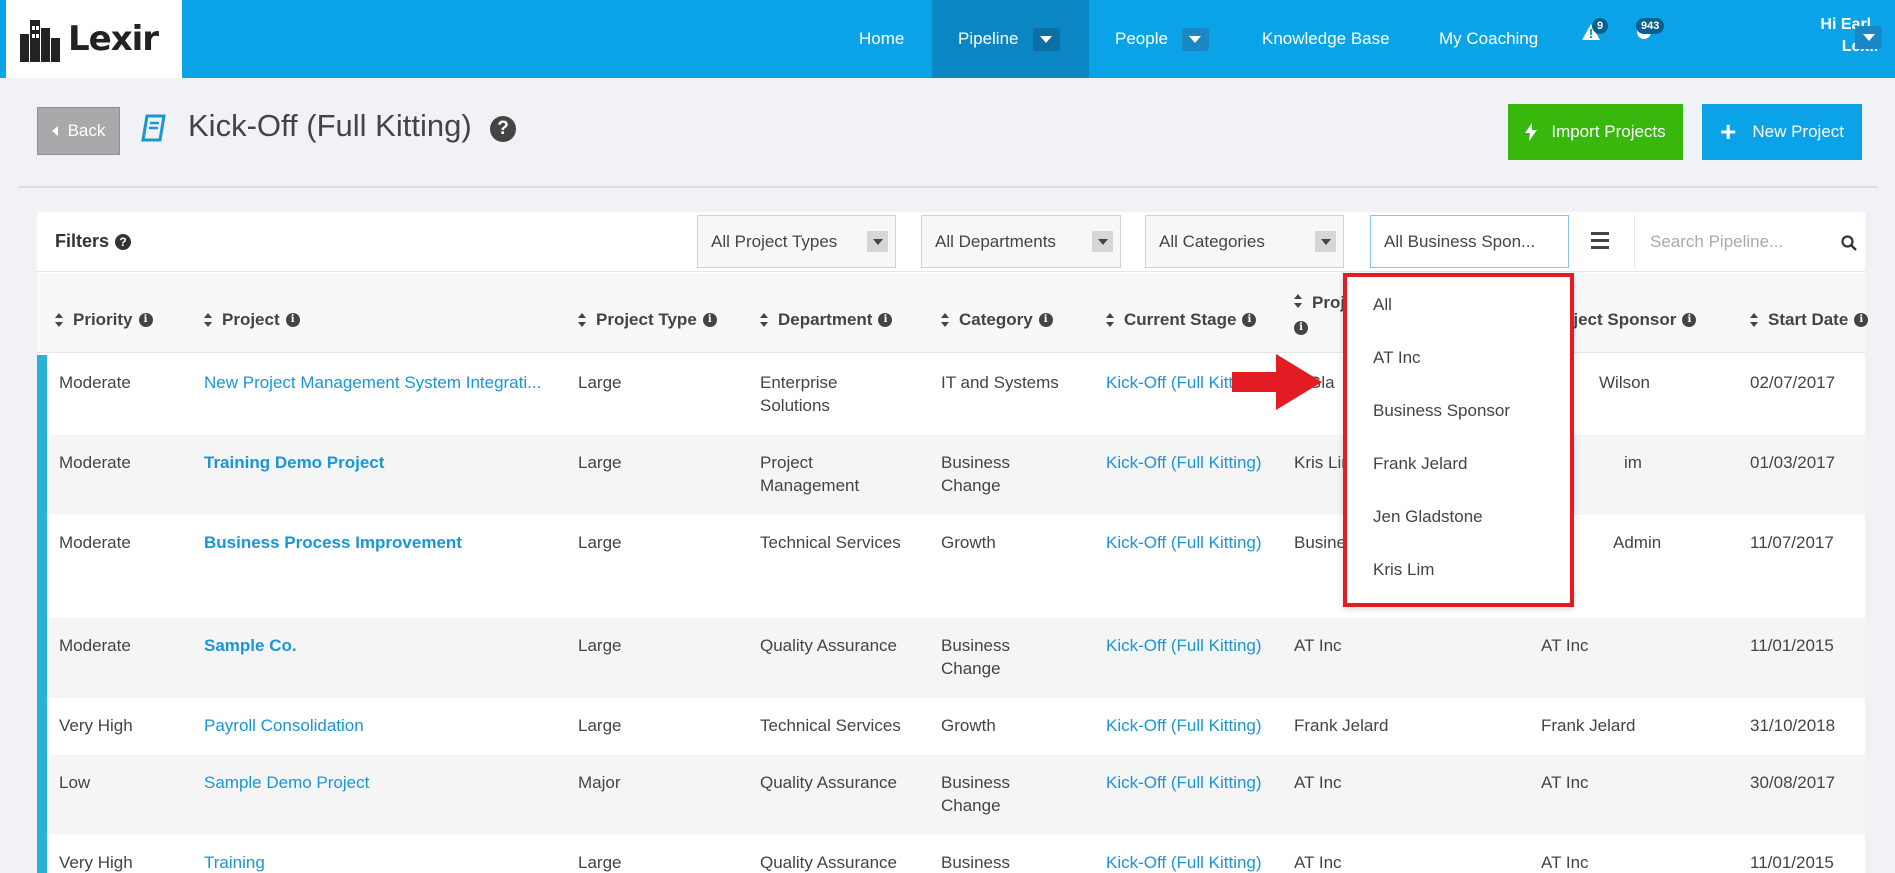 The image size is (1895, 873). Describe the element at coordinates (1382, 305) in the screenshot. I see `sponsor-option-all: All` at that location.